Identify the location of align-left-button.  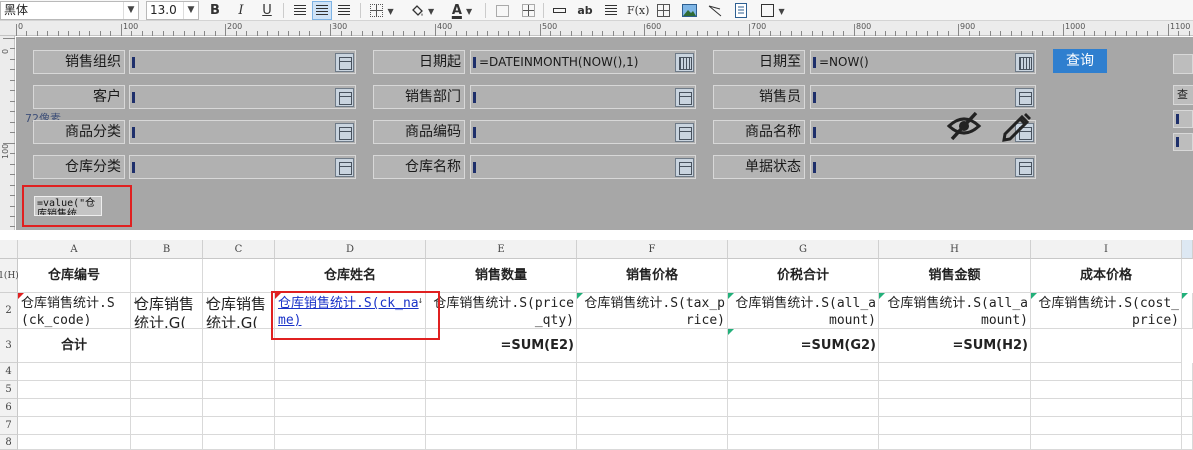
(300, 10).